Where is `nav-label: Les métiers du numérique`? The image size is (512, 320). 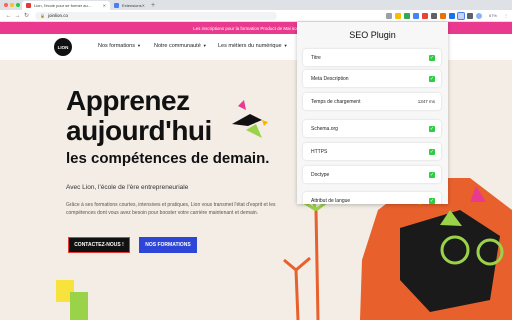 nav-label: Les métiers du numérique is located at coordinates (250, 46).